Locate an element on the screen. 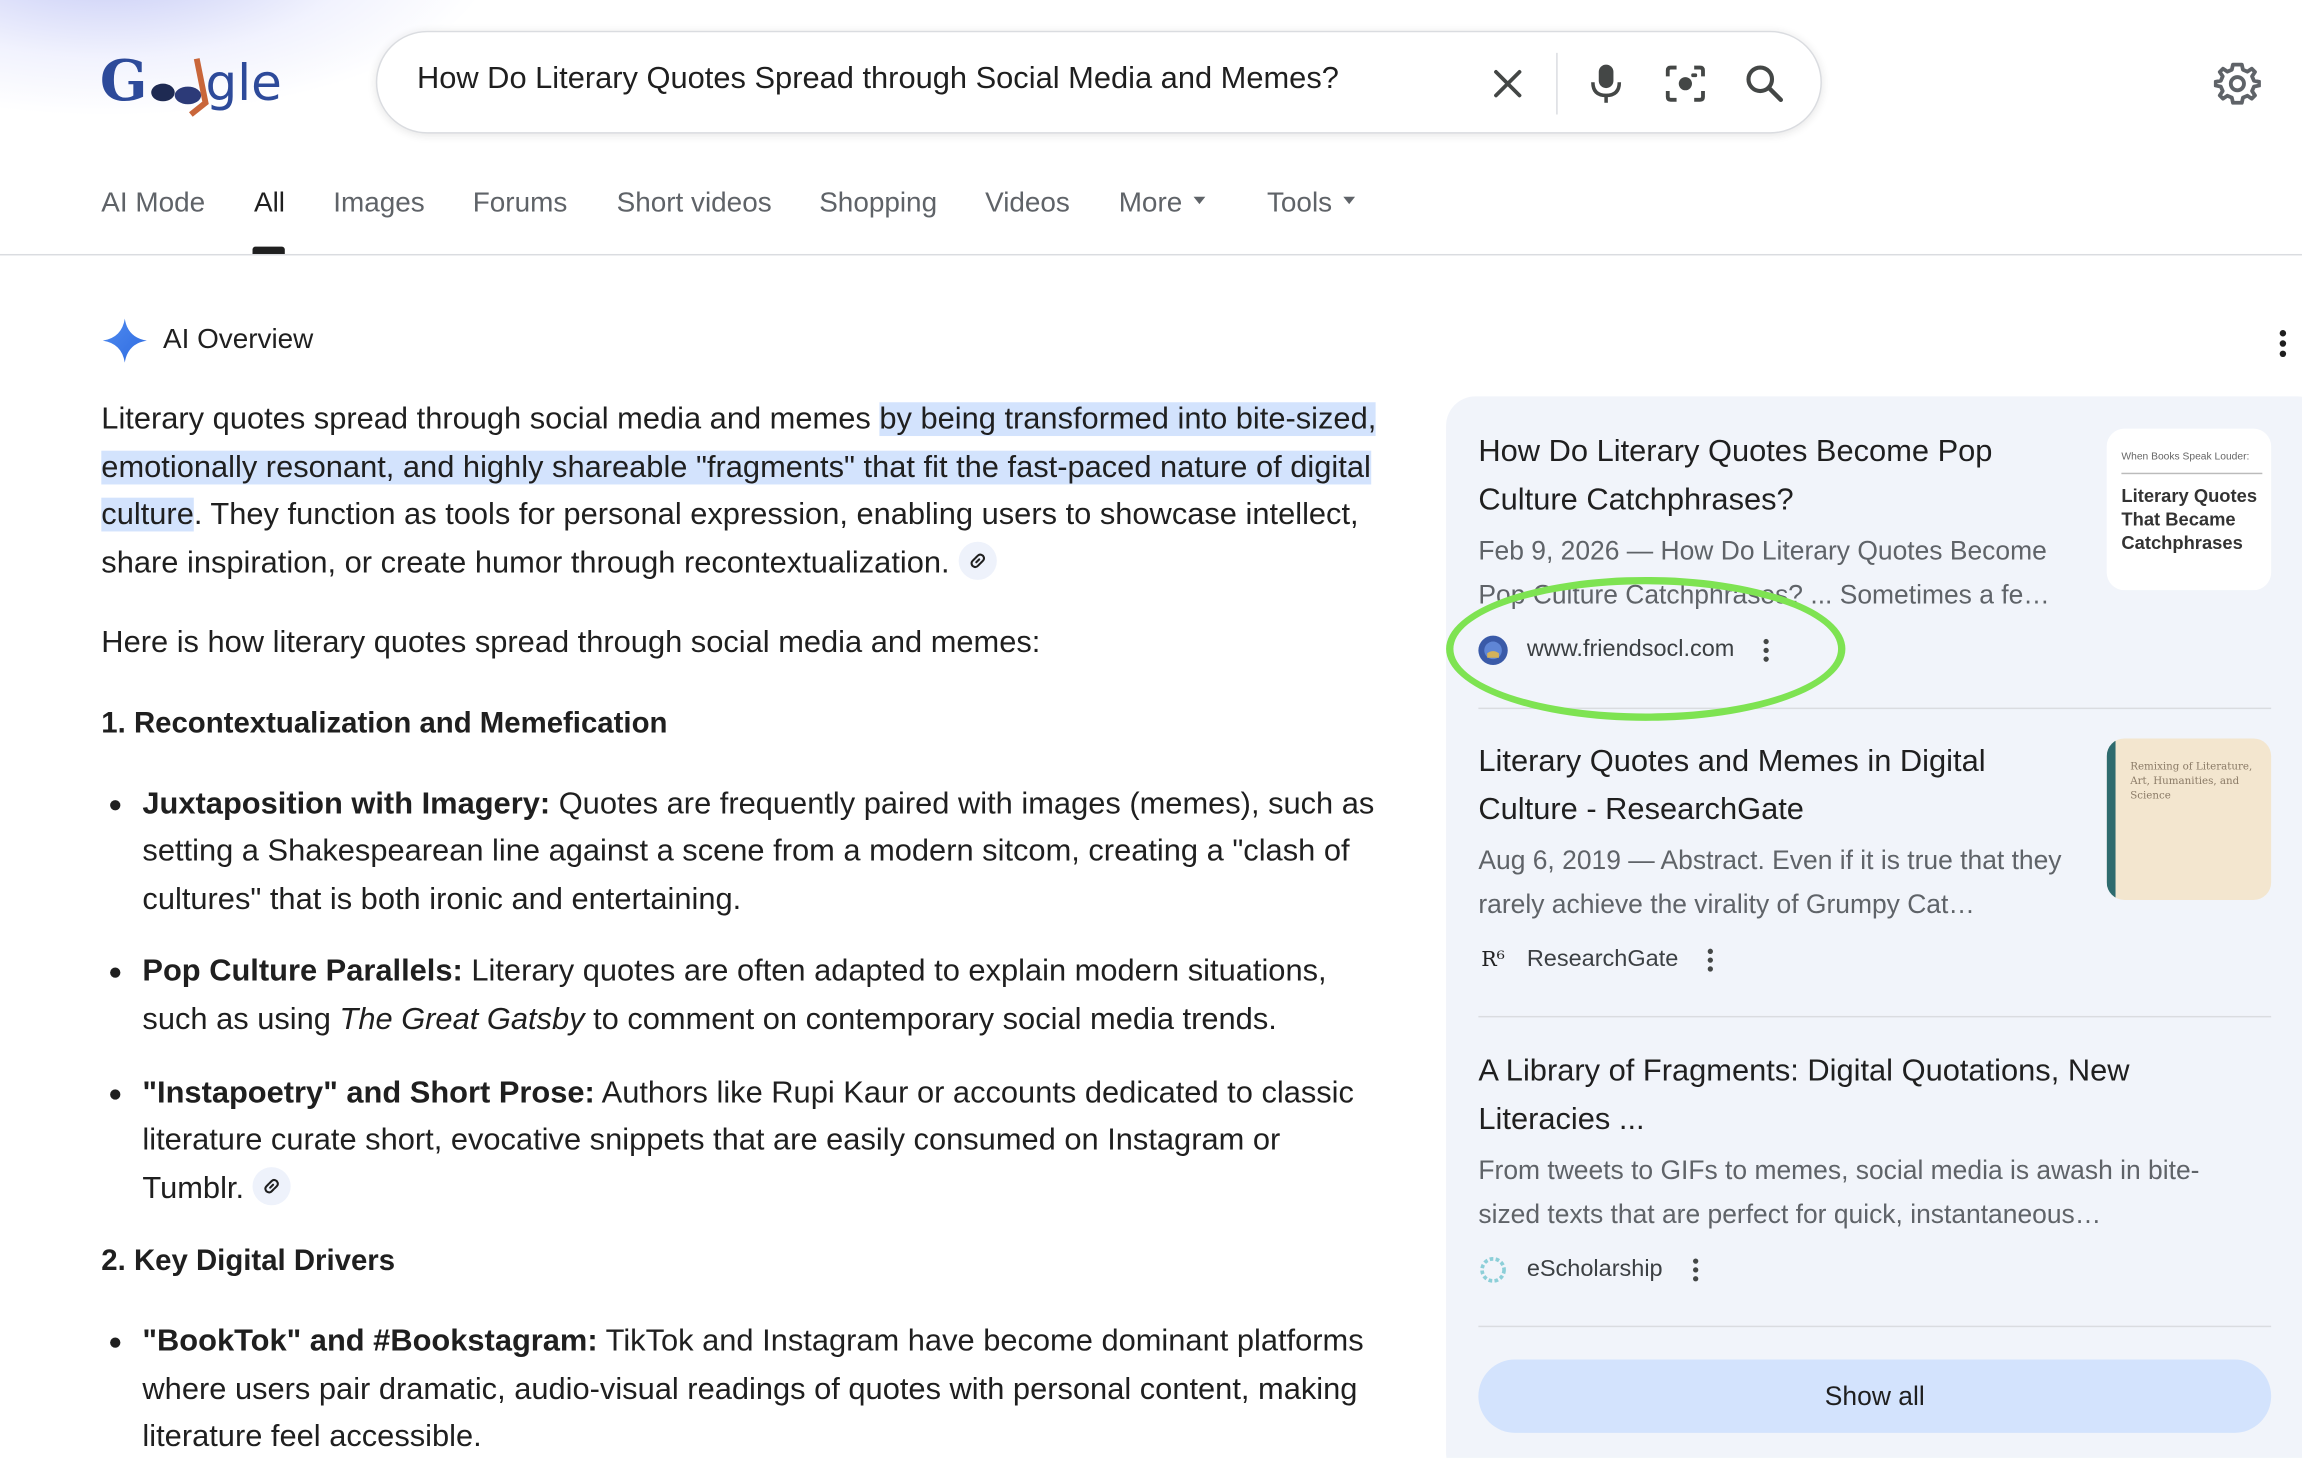  section-heading-2: 2. Key Digital Drivers is located at coordinates (248, 1261).